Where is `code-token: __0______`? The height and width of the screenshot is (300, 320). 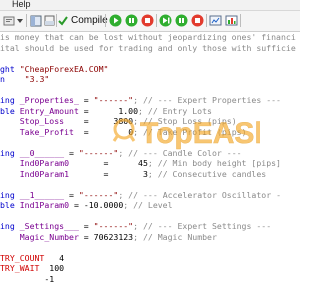
code-token: __0______ is located at coordinates (42, 152).